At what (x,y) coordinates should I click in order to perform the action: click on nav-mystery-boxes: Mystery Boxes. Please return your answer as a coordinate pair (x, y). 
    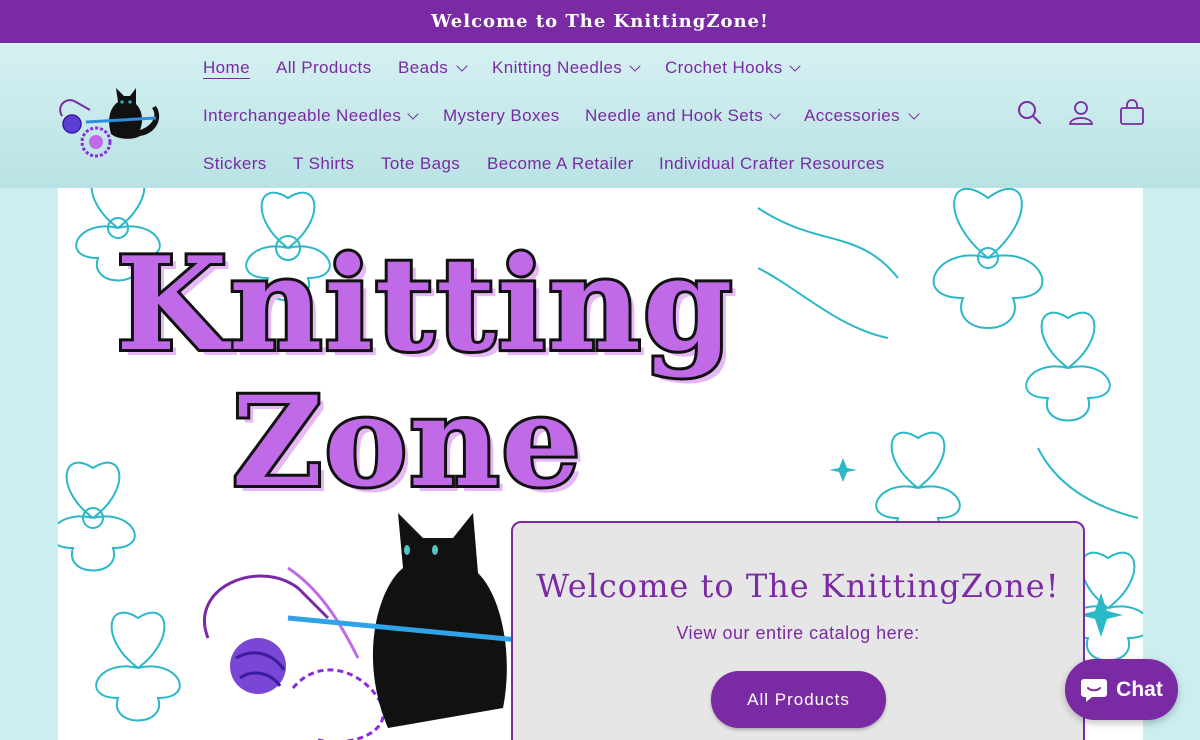
    Looking at the image, I should click on (501, 116).